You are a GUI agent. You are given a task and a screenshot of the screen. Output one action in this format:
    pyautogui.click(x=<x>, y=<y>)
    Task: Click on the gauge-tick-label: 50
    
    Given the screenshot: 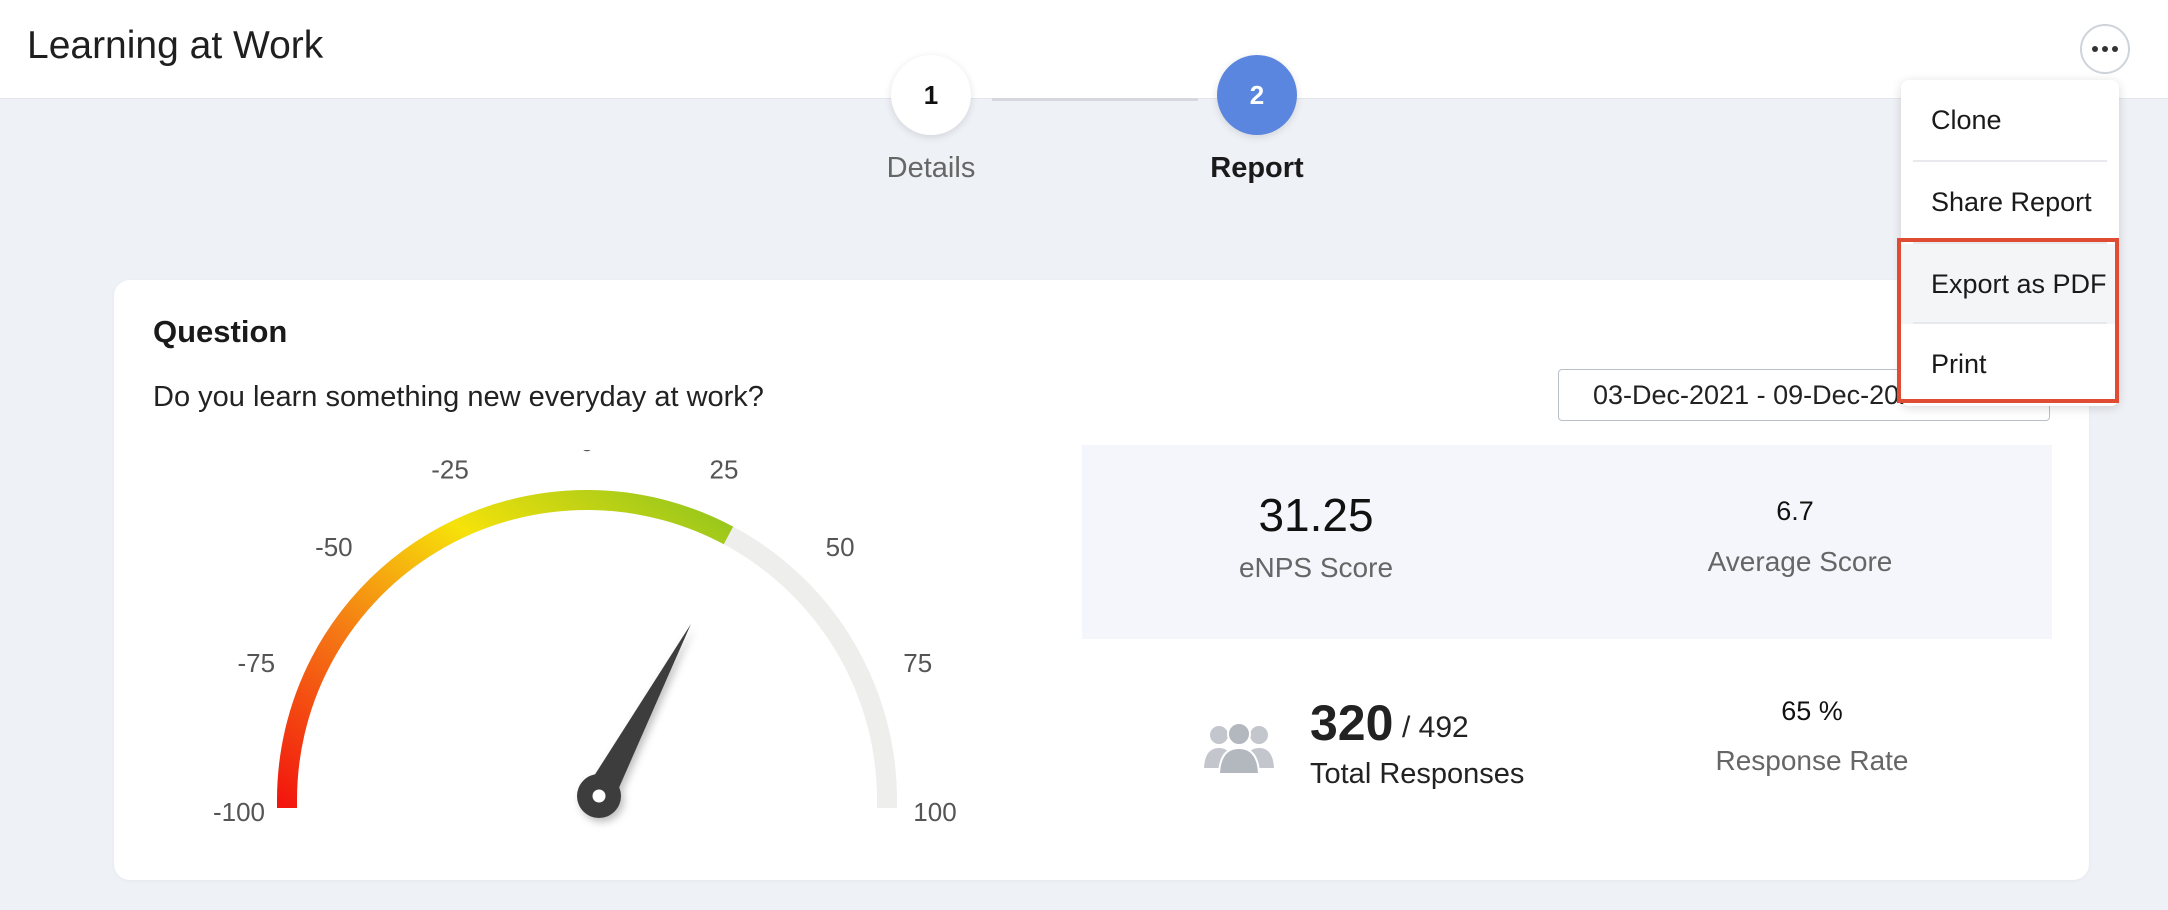 What is the action you would take?
    pyautogui.click(x=840, y=547)
    